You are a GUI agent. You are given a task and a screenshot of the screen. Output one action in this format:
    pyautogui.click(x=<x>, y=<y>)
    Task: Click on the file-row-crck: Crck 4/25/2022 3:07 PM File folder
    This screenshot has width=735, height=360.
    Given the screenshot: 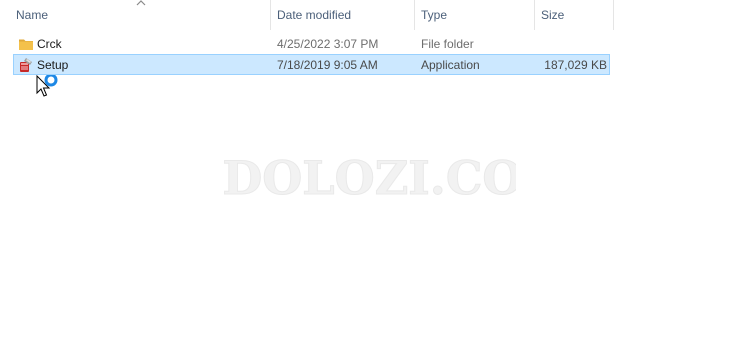 What is the action you would take?
    pyautogui.click(x=311, y=43)
    